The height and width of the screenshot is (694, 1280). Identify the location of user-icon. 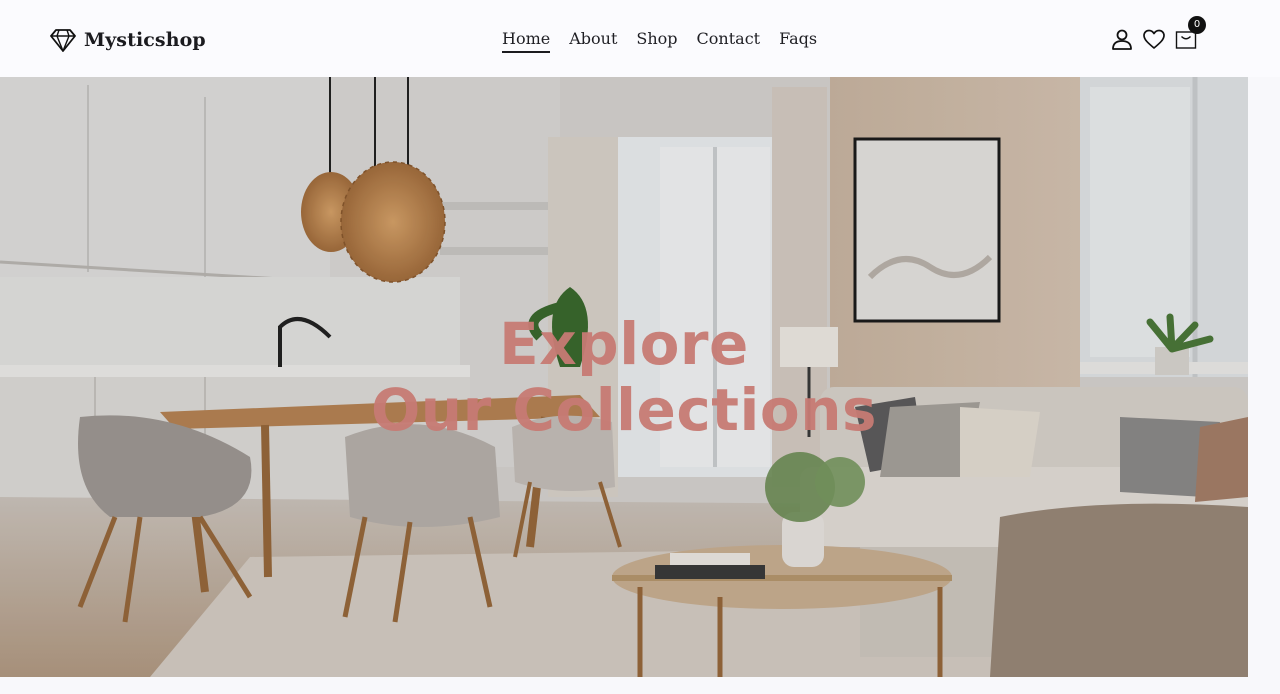
(1122, 39).